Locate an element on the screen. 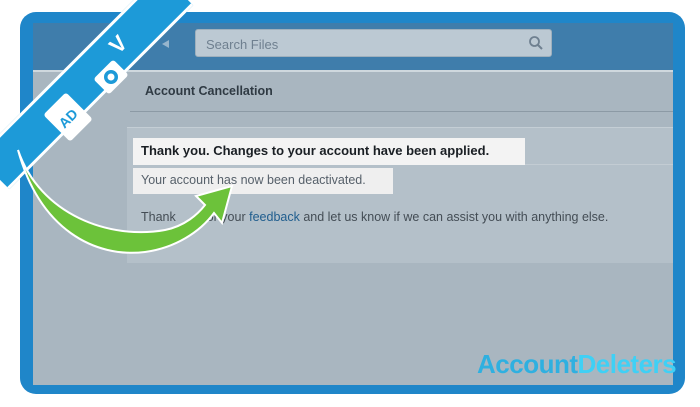  search-input is located at coordinates (366, 44).